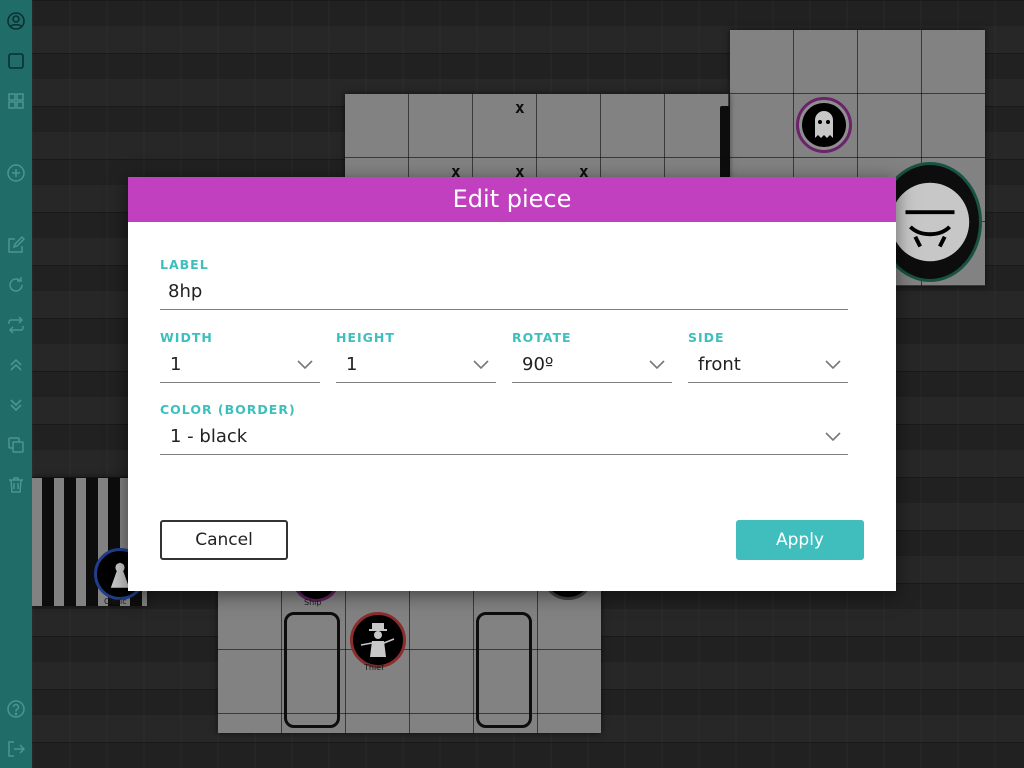 This screenshot has height=768, width=1024. I want to click on label-input-value: 8hp, so click(185, 291).